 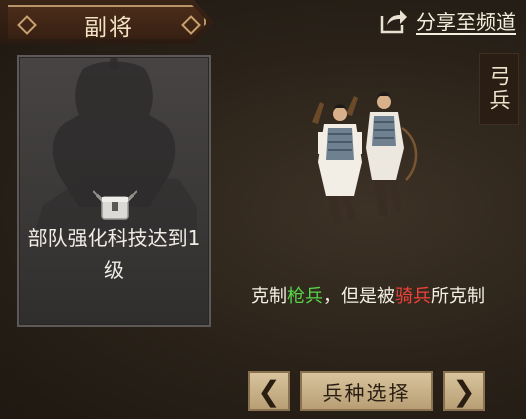 What do you see at coordinates (458, 296) in the screenshot?
I see `counter-suffix: 所克制` at bounding box center [458, 296].